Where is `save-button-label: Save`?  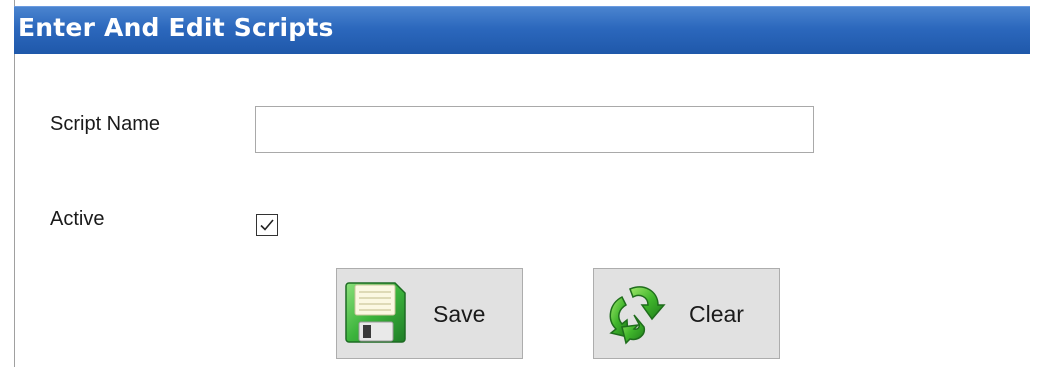
save-button-label: Save is located at coordinates (459, 314).